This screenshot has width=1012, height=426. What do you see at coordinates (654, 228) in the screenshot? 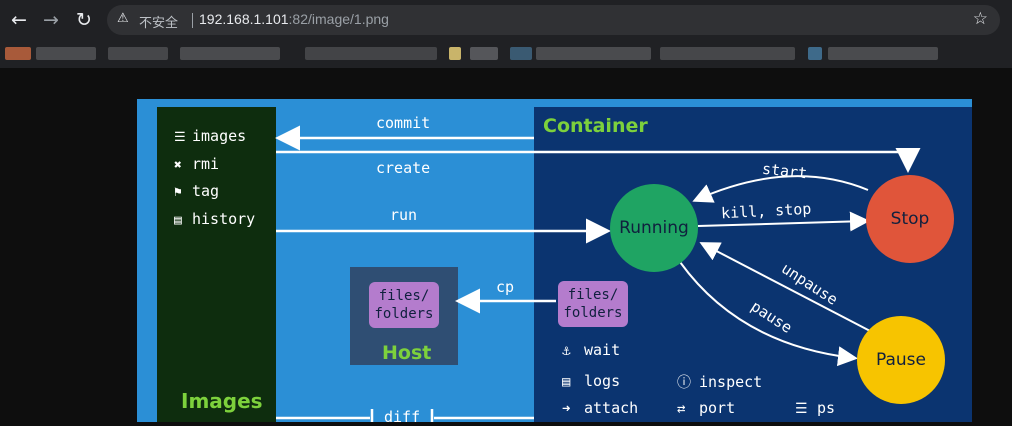
I see `running-state: Running` at bounding box center [654, 228].